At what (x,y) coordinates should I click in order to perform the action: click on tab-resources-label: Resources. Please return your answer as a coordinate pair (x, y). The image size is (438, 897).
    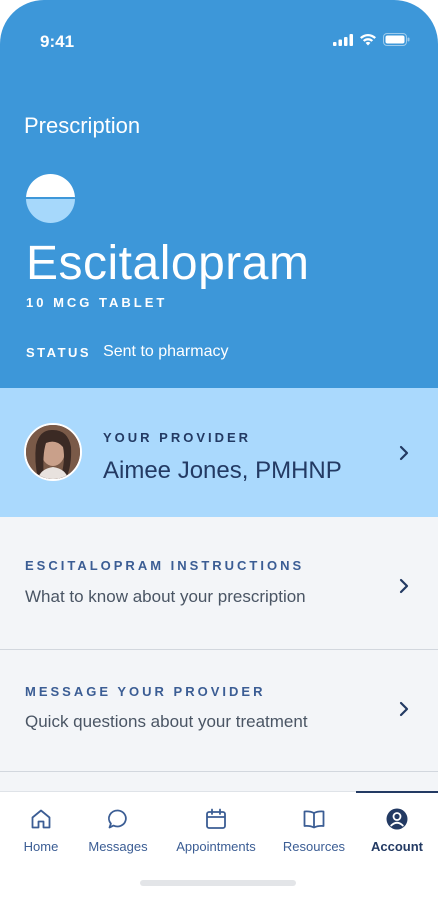
    Looking at the image, I should click on (314, 846).